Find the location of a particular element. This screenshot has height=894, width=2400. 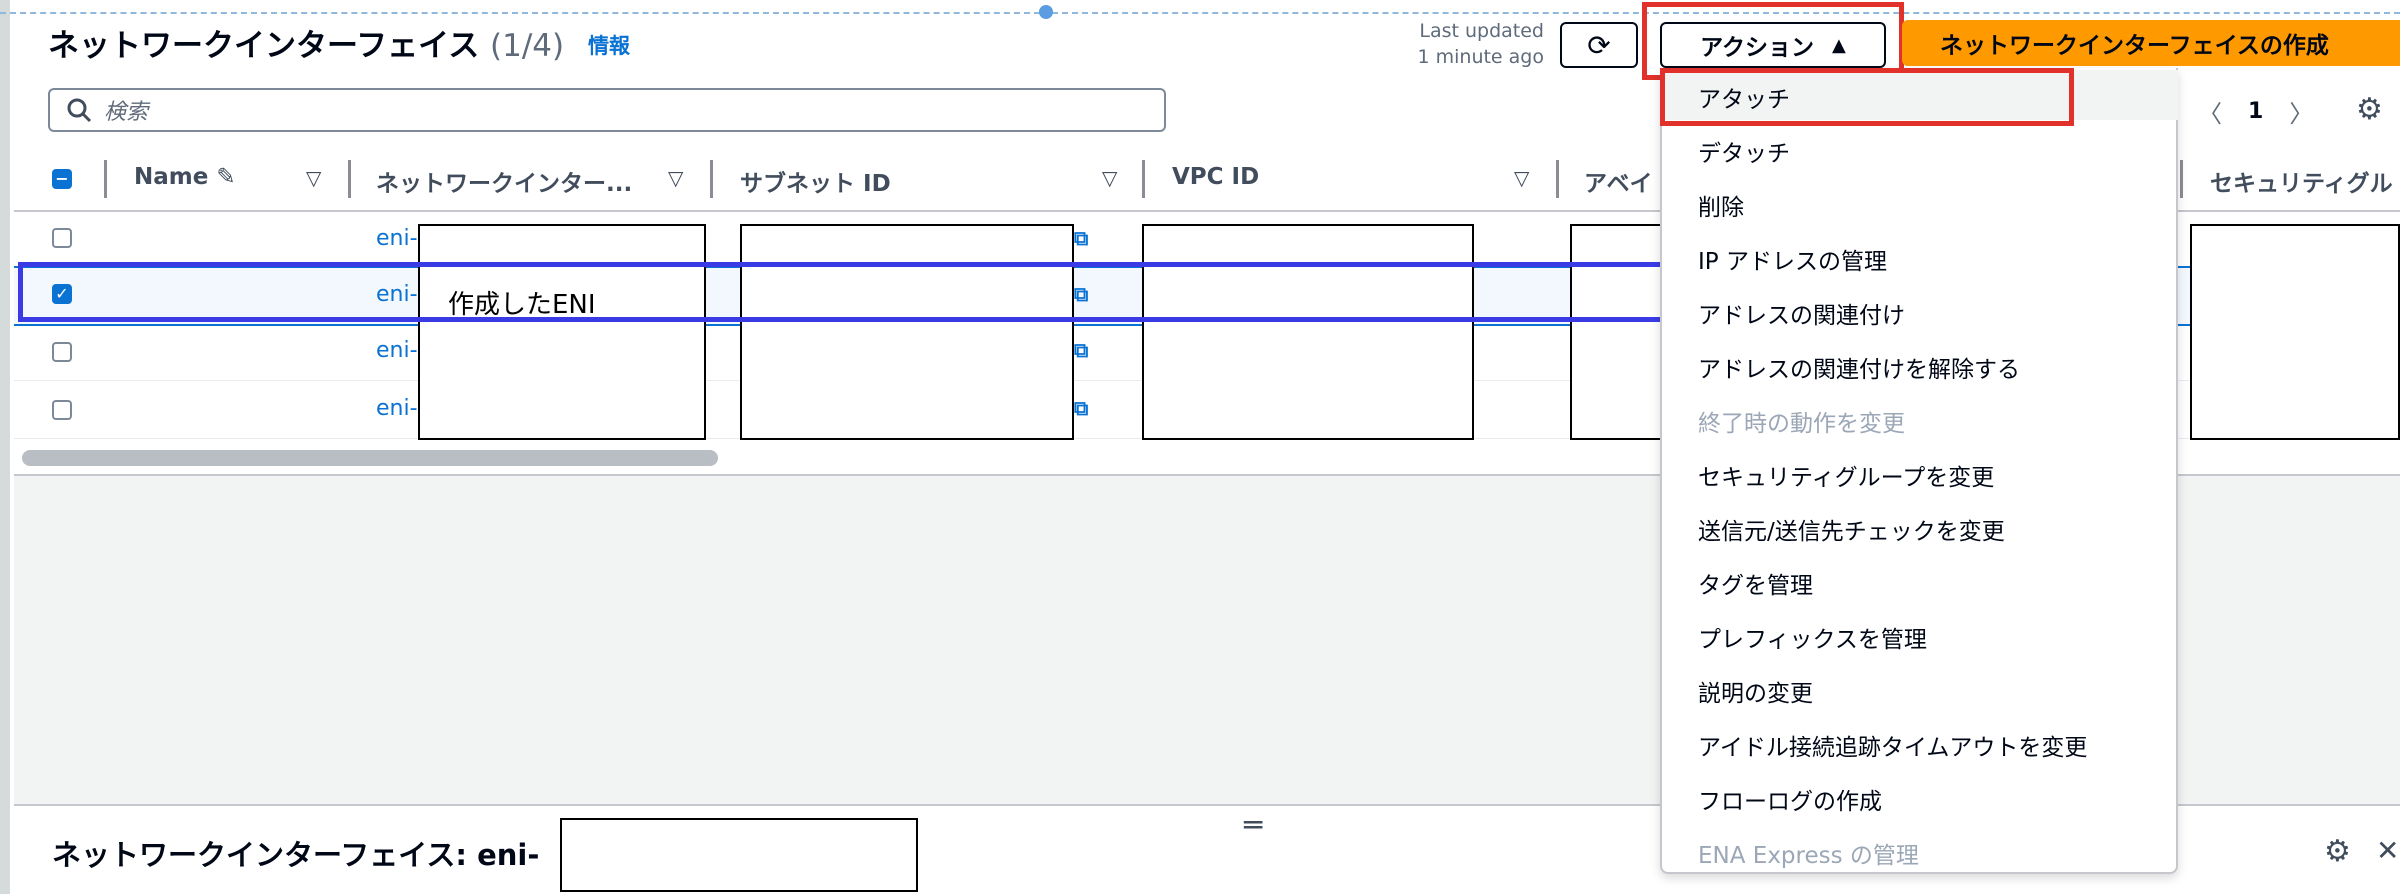

menu-item-manage-prefixes: プレフィックスを管理 is located at coordinates (1812, 637).